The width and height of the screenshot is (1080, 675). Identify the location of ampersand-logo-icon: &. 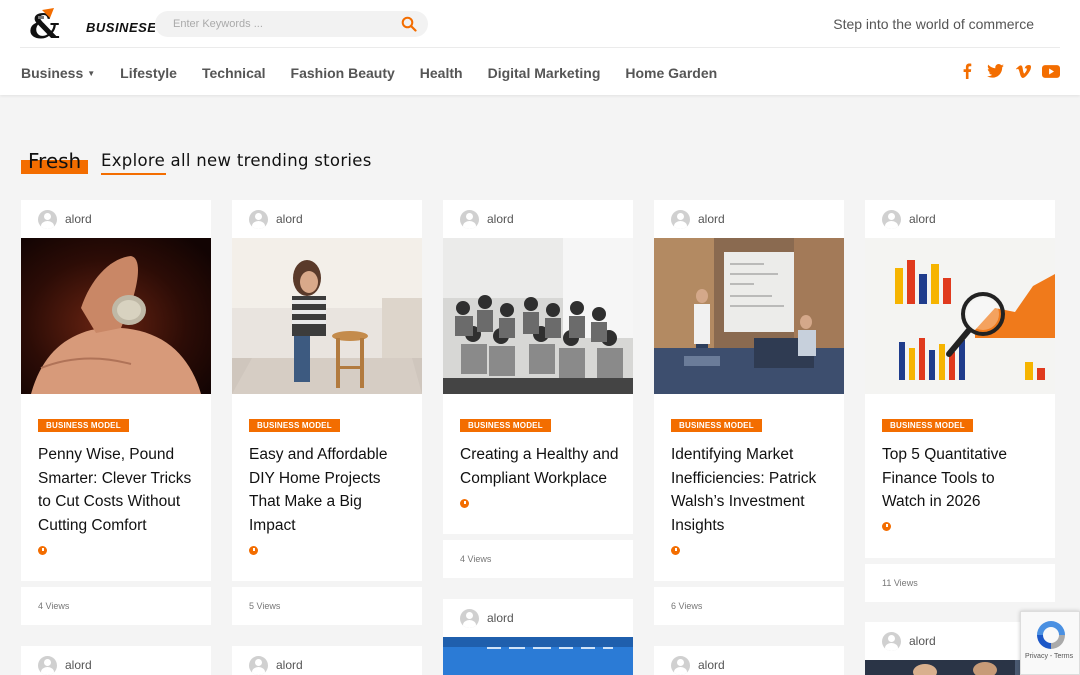
(44, 24).